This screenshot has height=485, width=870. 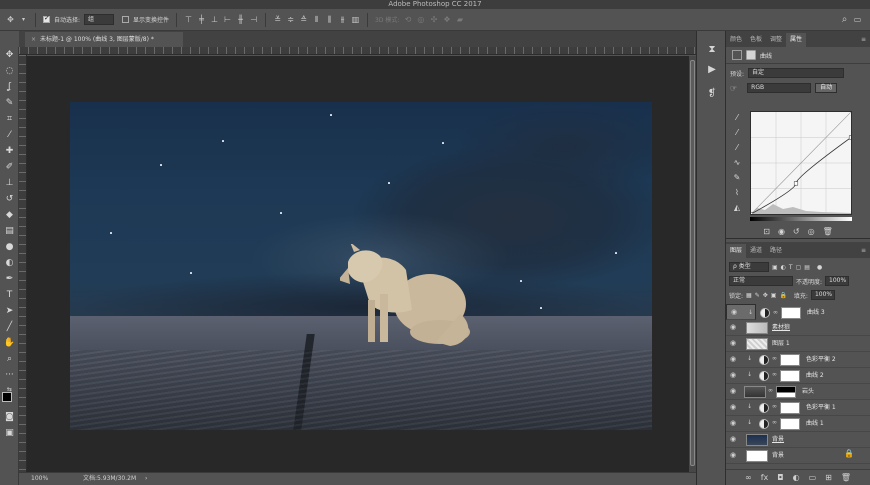 What do you see at coordinates (799, 267) in the screenshot?
I see `filter-shape-icon: ▢` at bounding box center [799, 267].